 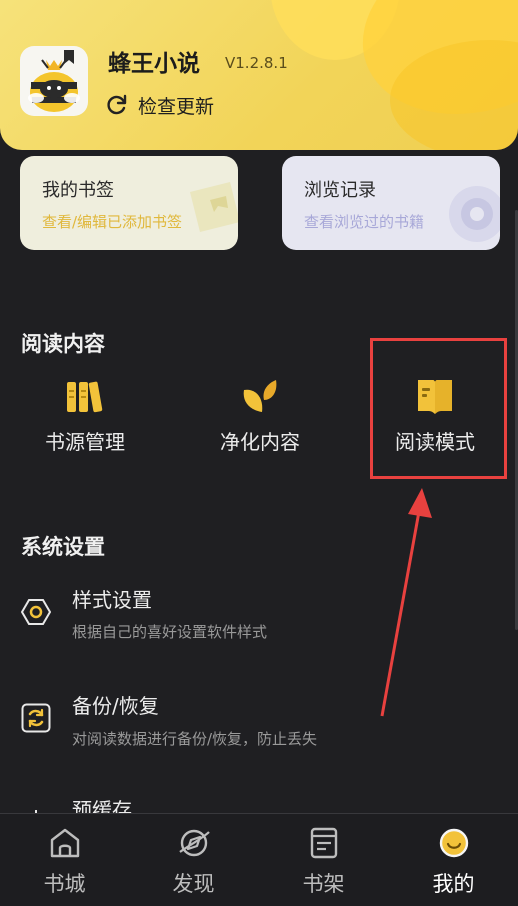 What do you see at coordinates (453, 843) in the screenshot?
I see `profile-icon` at bounding box center [453, 843].